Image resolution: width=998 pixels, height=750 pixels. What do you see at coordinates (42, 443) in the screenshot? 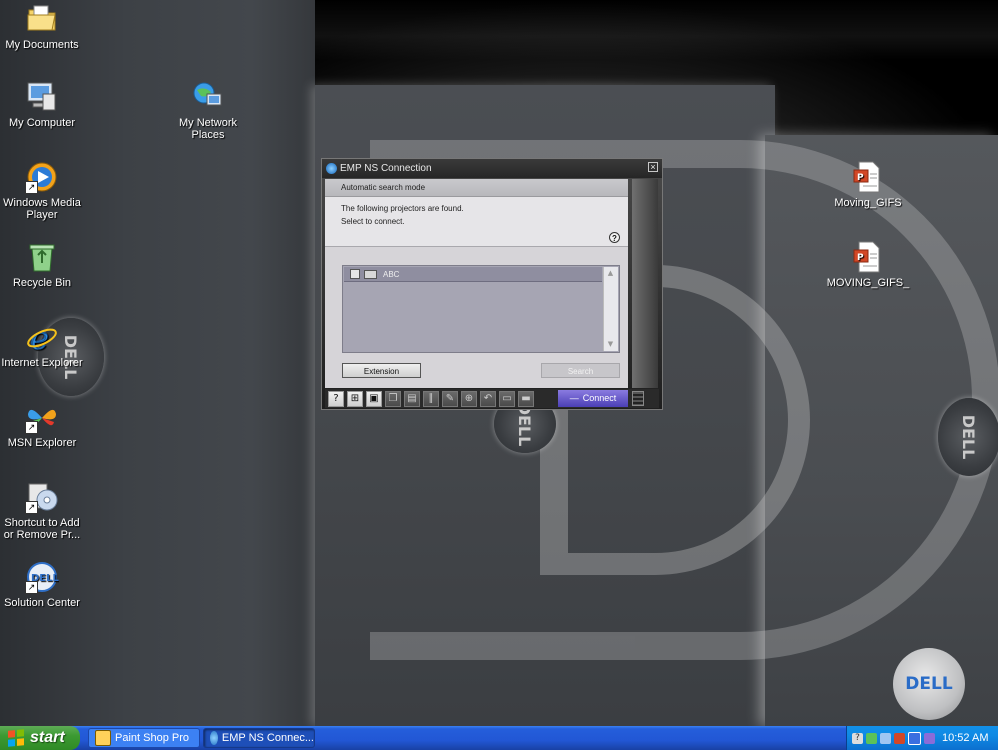
I see `desktop-icon-label: MSN Explorer` at bounding box center [42, 443].